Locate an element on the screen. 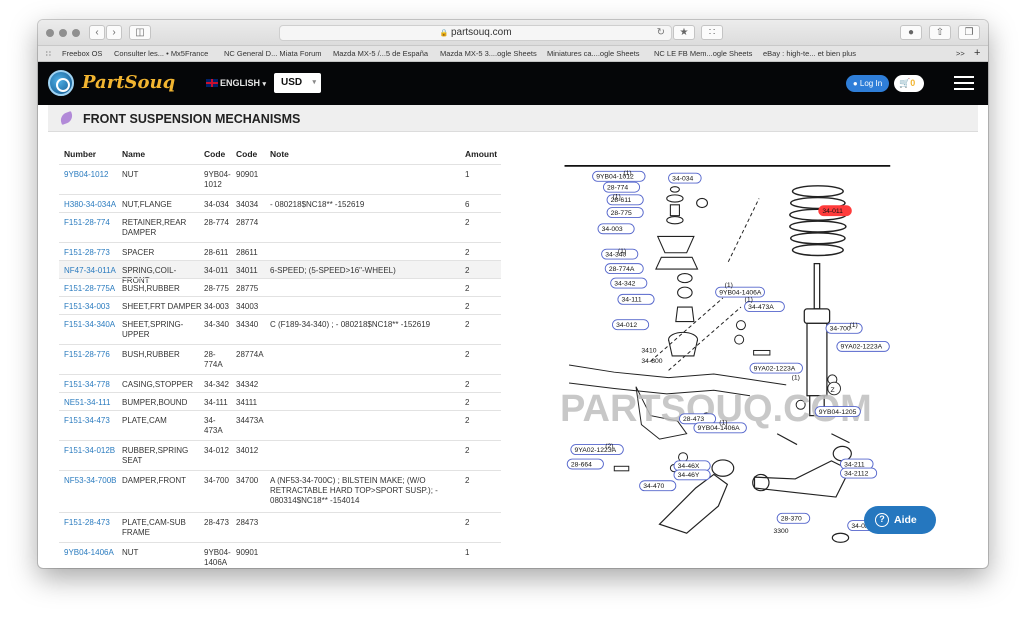 The width and height of the screenshot is (1024, 619). callout-label: 9YB04-1406A is located at coordinates (740, 292).